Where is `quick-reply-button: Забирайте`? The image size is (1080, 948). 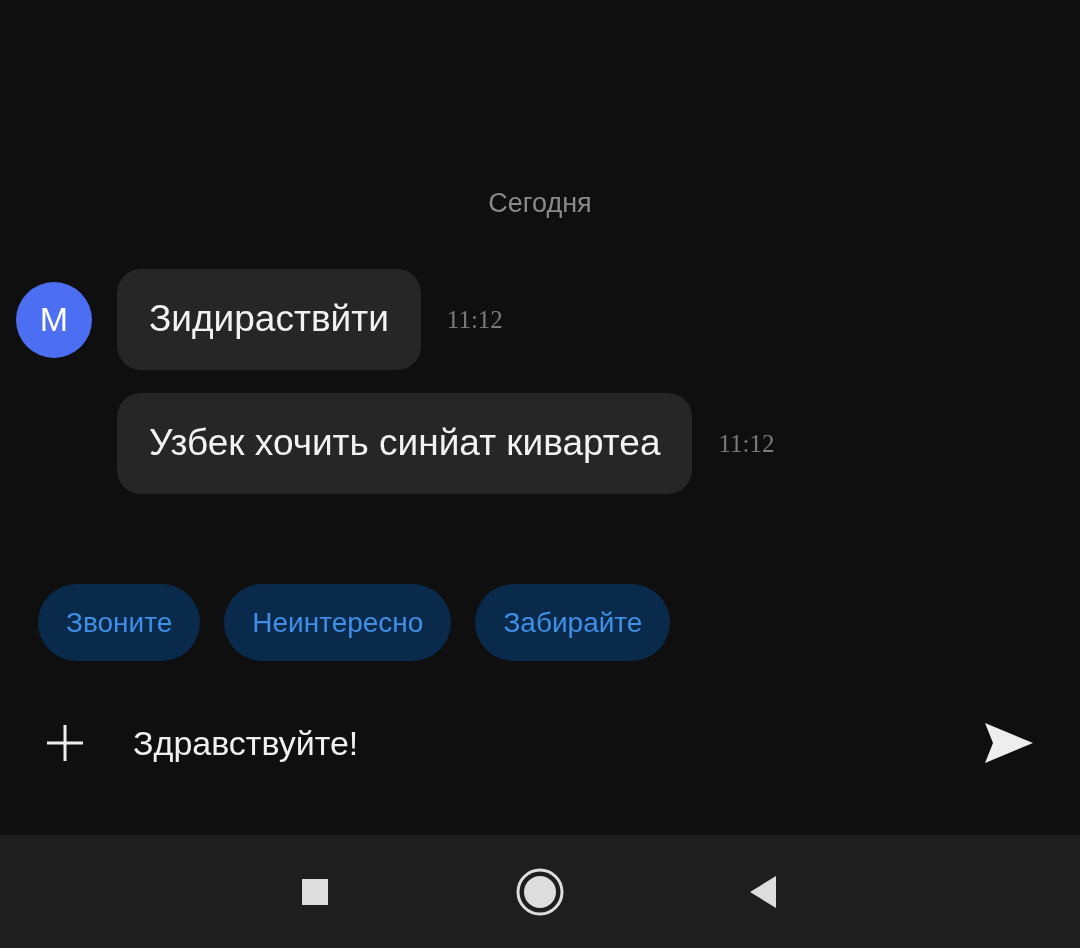
quick-reply-button: Забирайте is located at coordinates (573, 622).